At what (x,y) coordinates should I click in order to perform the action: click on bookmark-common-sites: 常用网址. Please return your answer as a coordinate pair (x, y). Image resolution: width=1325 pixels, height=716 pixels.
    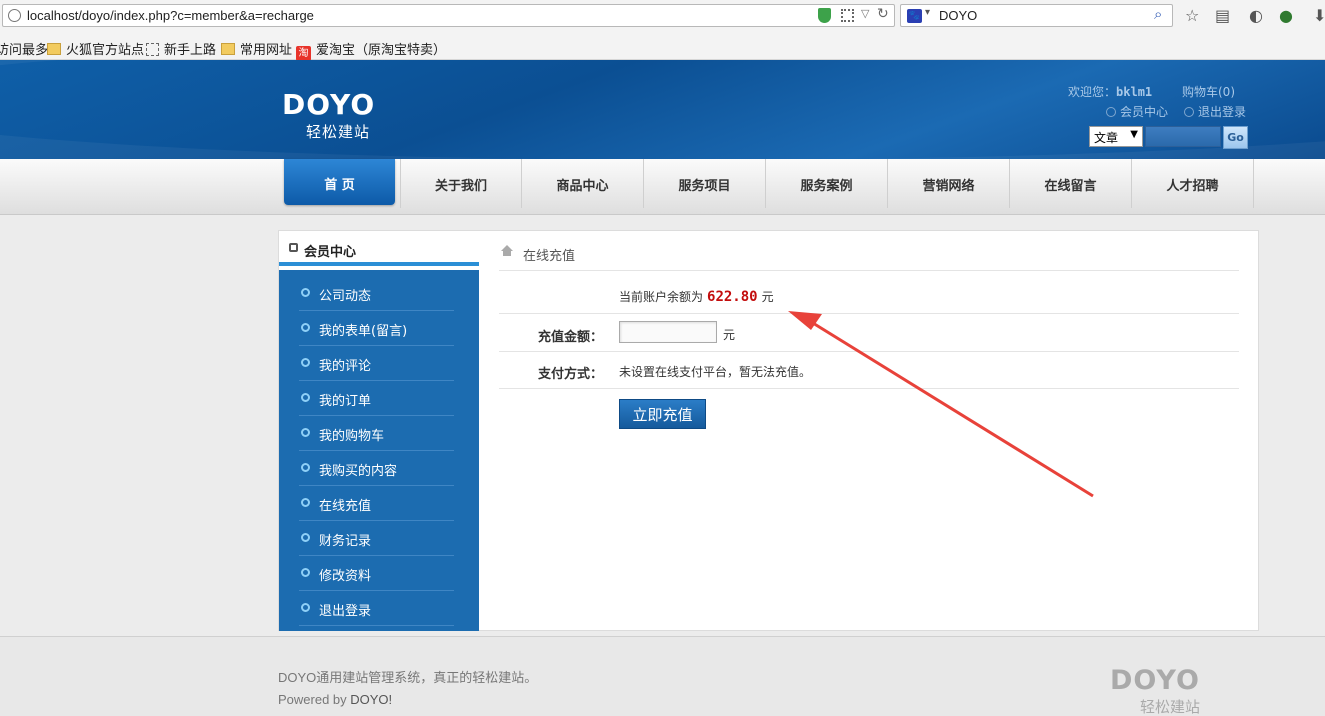
    Looking at the image, I should click on (256, 48).